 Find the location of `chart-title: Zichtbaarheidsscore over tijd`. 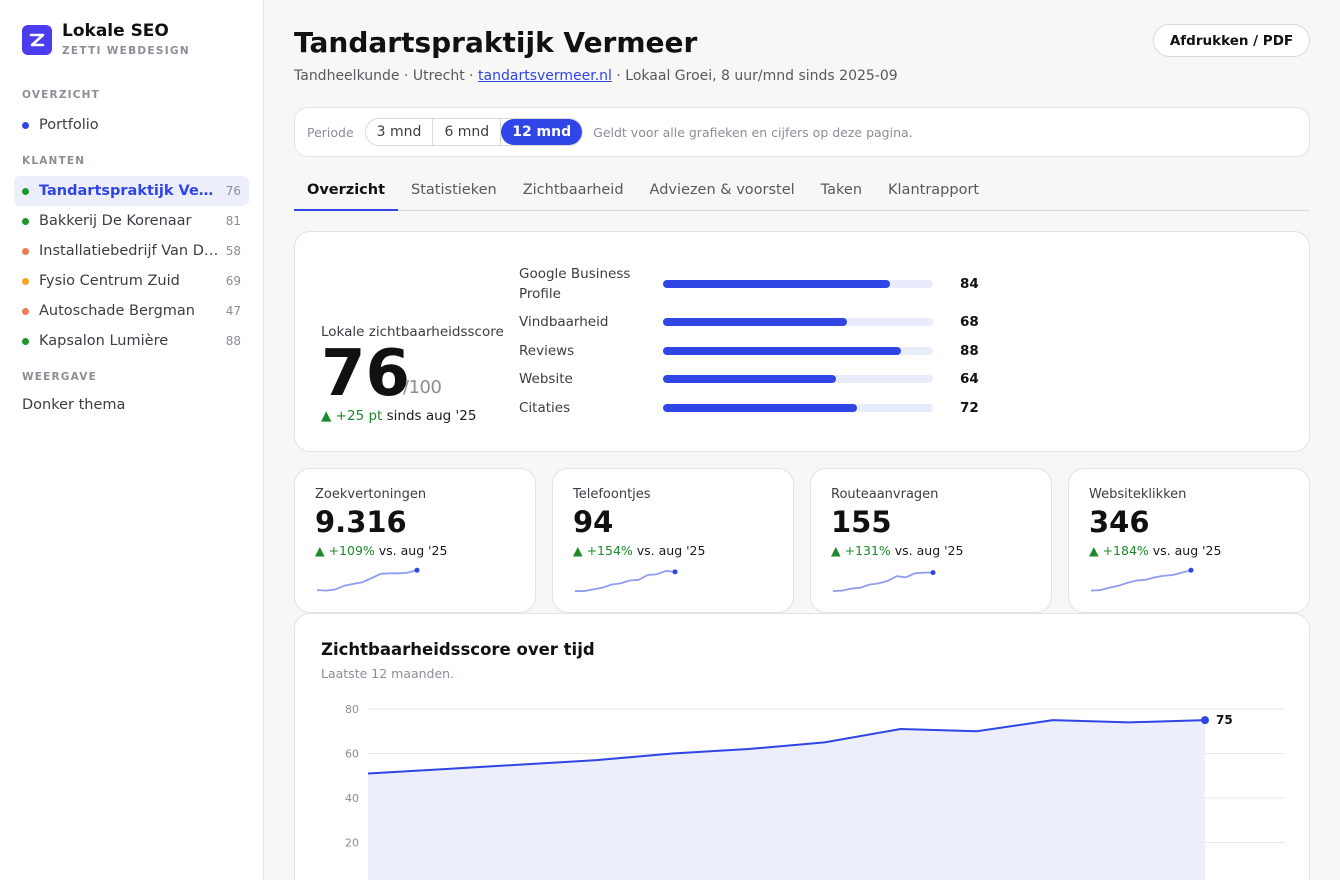

chart-title: Zichtbaarheidsscore over tijd is located at coordinates (458, 649).